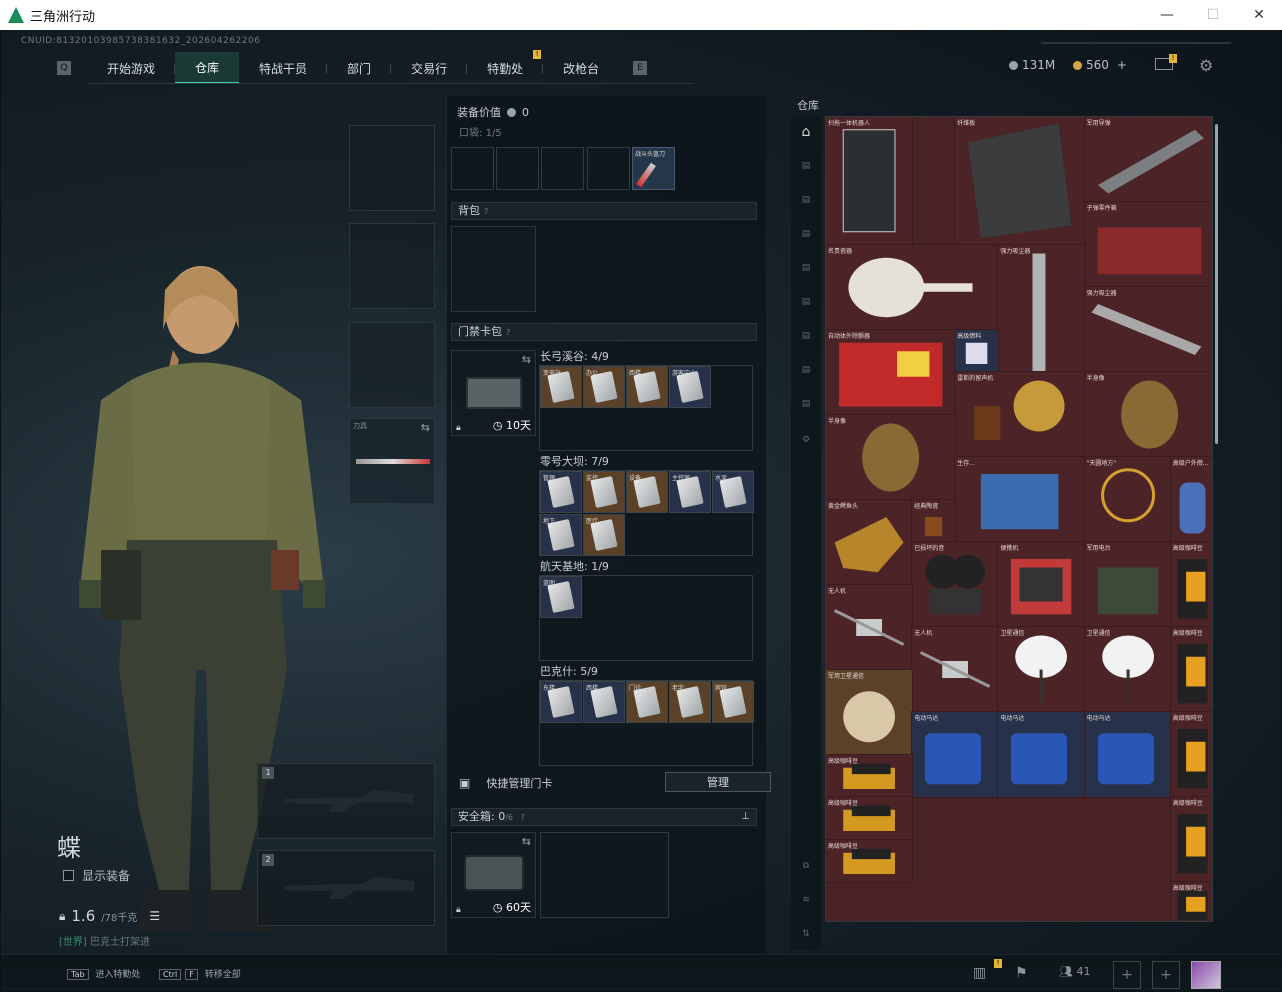 Image resolution: width=1282 pixels, height=992 pixels. I want to click on stash-item: 自动体外除颤器, so click(891, 372).